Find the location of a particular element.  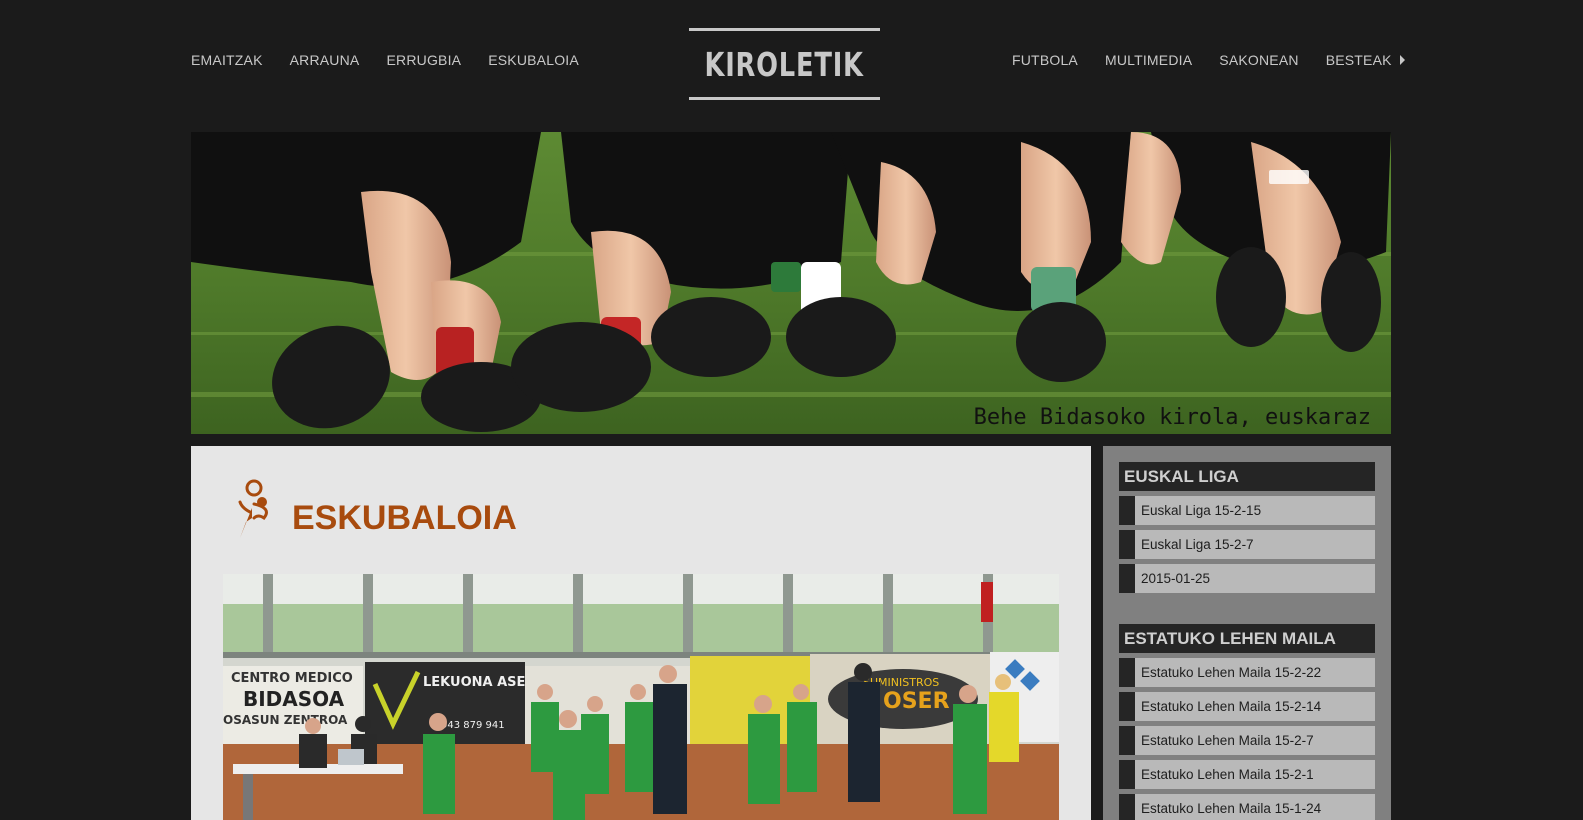

site-logo: KIROLETIK is located at coordinates (784, 64).